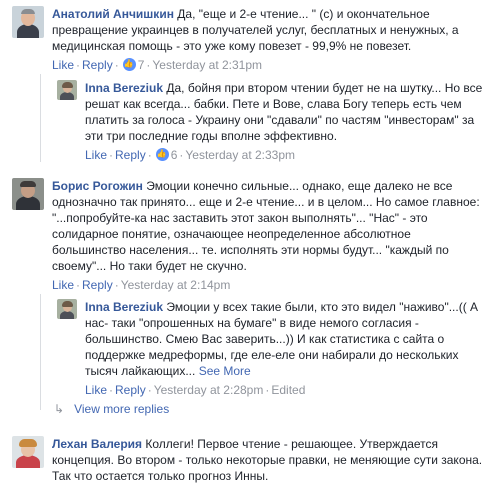 This screenshot has height=488, width=502. Describe the element at coordinates (269, 64) in the screenshot. I see `comment-actions: Like·Reply·7·Yesterday at 2:31pm` at that location.